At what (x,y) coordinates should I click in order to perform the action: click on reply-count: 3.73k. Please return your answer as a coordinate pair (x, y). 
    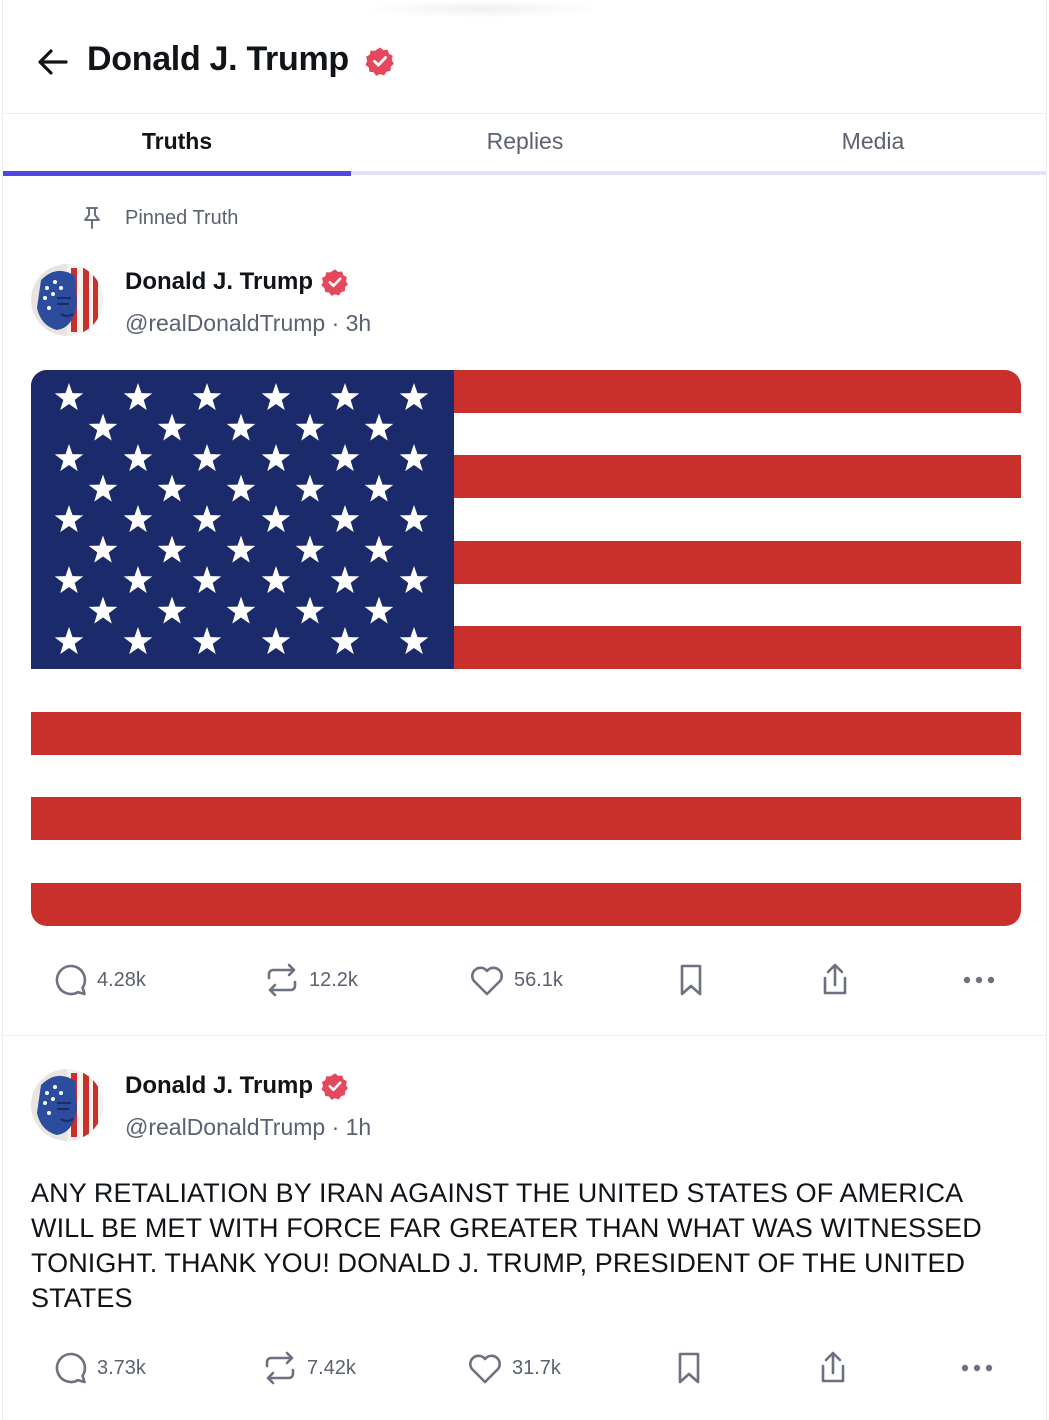
    Looking at the image, I should click on (121, 1367).